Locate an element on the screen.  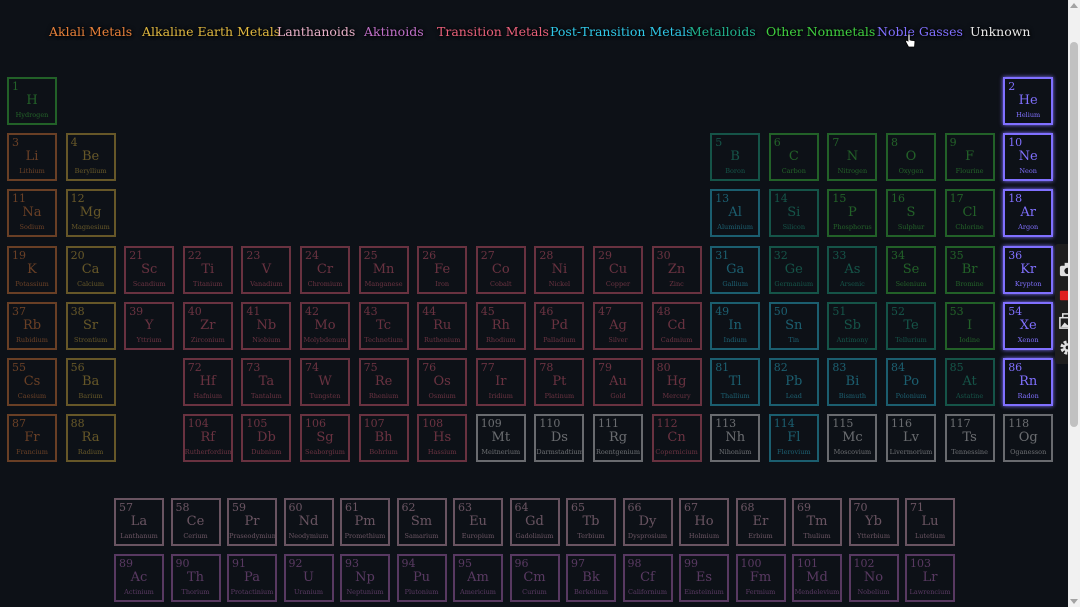
element-cell-y: 39 Y Yttrium is located at coordinates (149, 325).